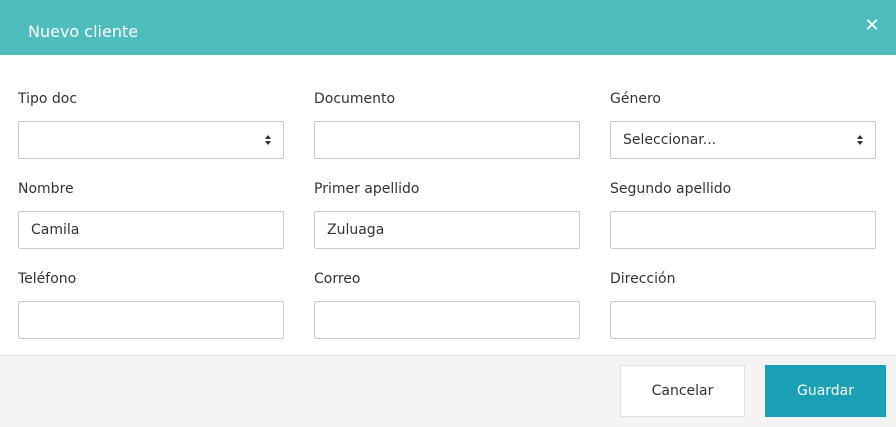 Image resolution: width=896 pixels, height=427 pixels. What do you see at coordinates (367, 189) in the screenshot?
I see `primer-apellido-label: Primer apellido` at bounding box center [367, 189].